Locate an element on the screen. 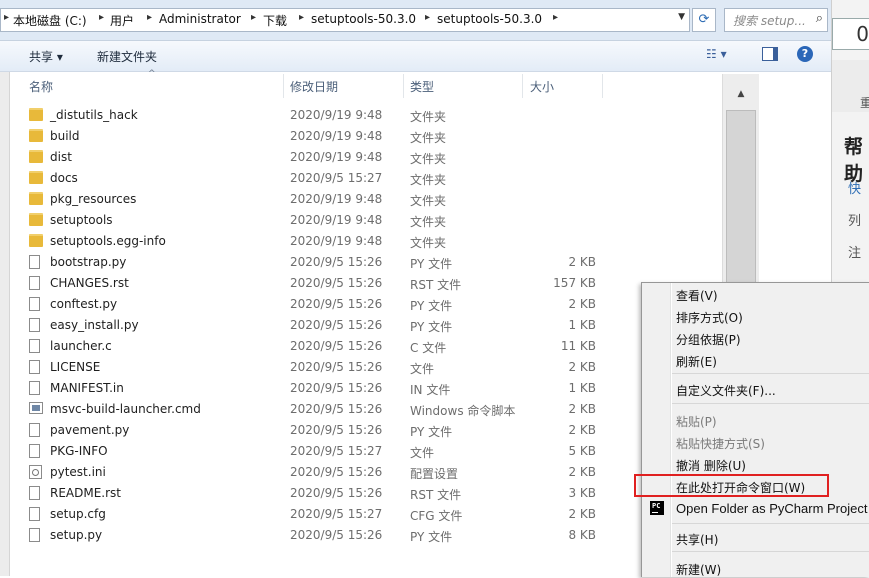  breadcrumb-segment: 用户 is located at coordinates (122, 20).